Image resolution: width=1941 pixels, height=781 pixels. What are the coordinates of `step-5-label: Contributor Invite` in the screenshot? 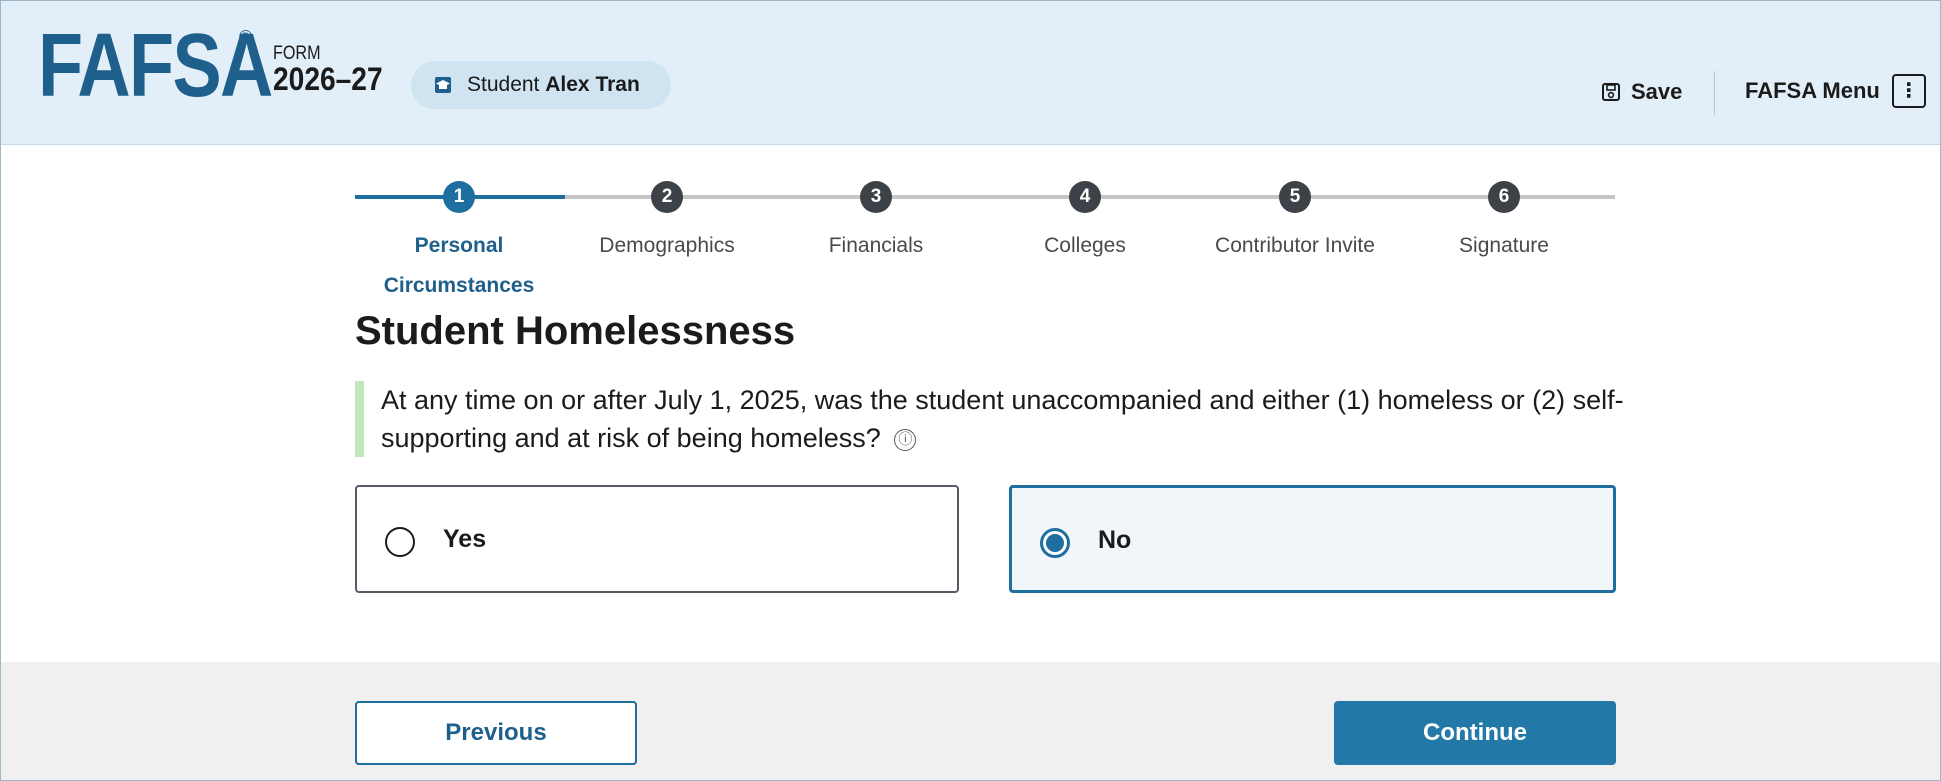 It's located at (1295, 245).